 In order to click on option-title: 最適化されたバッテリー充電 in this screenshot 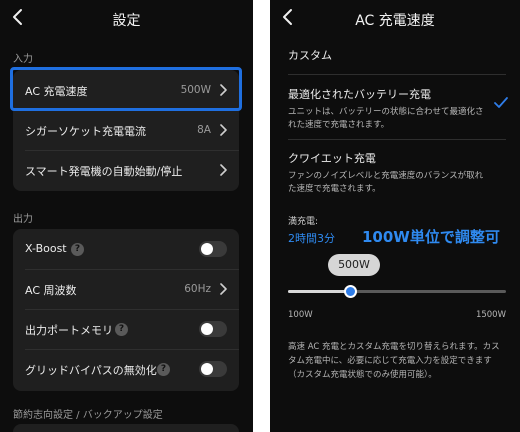, I will do `click(359, 94)`.